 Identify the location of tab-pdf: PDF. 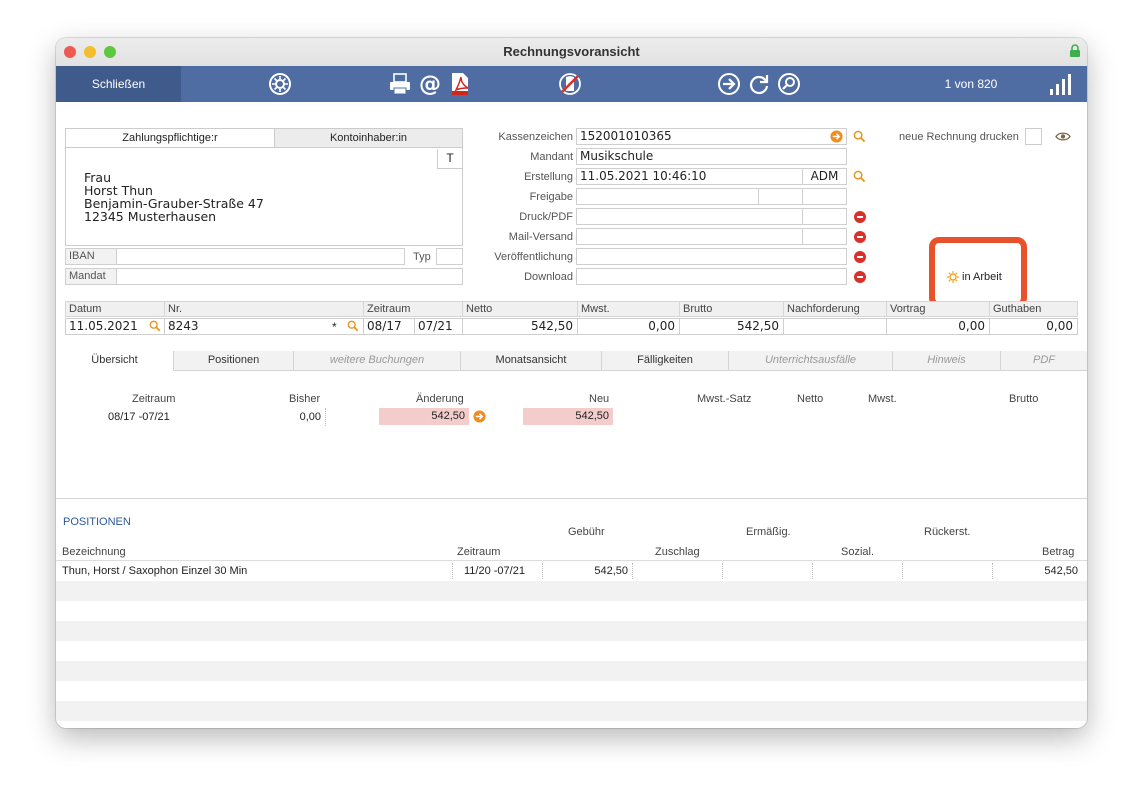
(1044, 361).